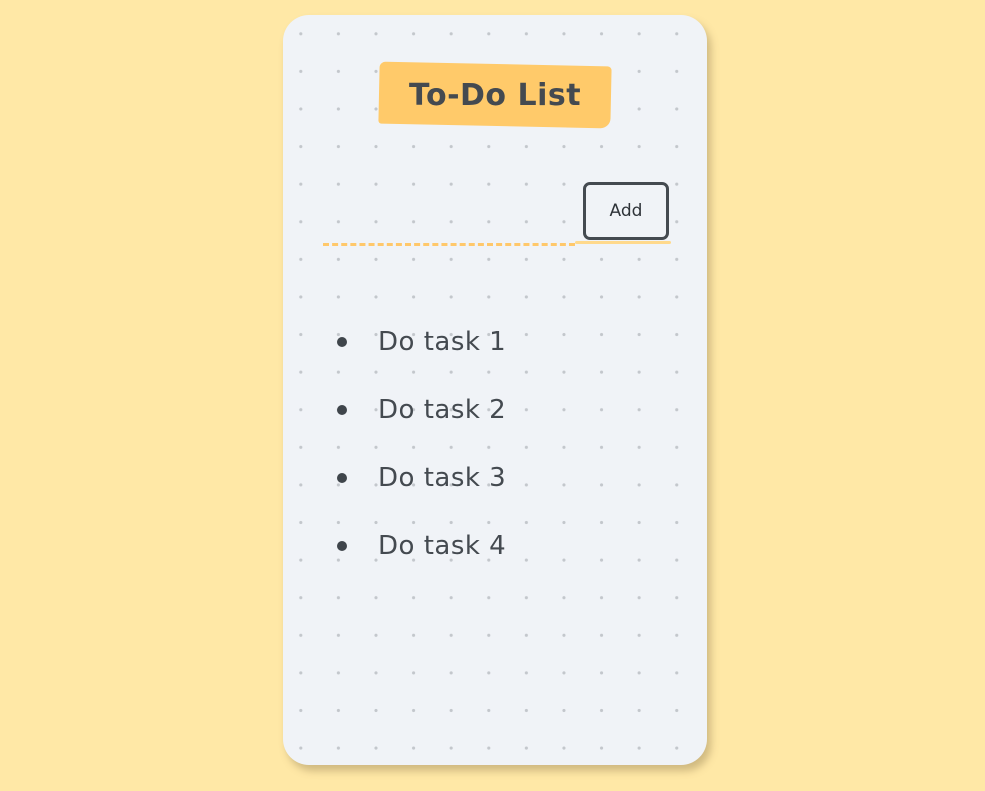  What do you see at coordinates (421, 427) in the screenshot?
I see `list-item: Do task 2` at bounding box center [421, 427].